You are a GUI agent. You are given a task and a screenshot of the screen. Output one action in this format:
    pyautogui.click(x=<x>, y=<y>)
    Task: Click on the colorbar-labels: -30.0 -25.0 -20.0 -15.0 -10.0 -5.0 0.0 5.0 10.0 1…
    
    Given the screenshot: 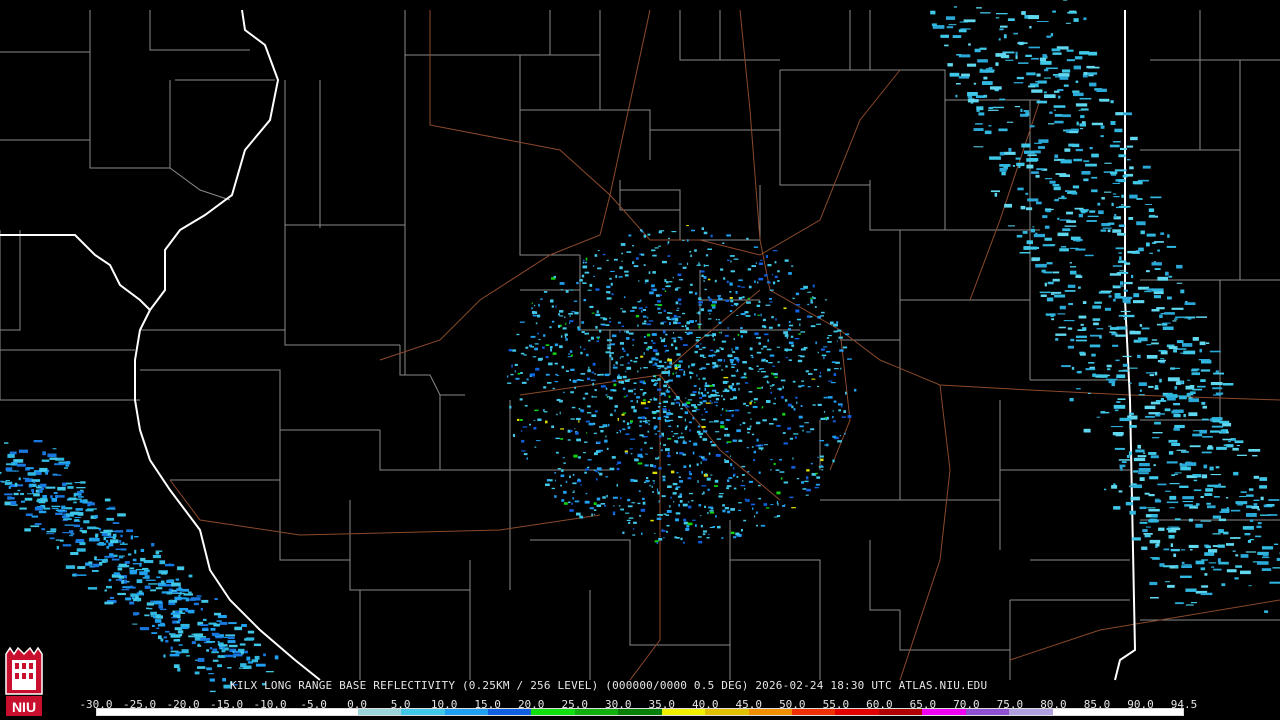 What is the action you would take?
    pyautogui.click(x=638, y=704)
    